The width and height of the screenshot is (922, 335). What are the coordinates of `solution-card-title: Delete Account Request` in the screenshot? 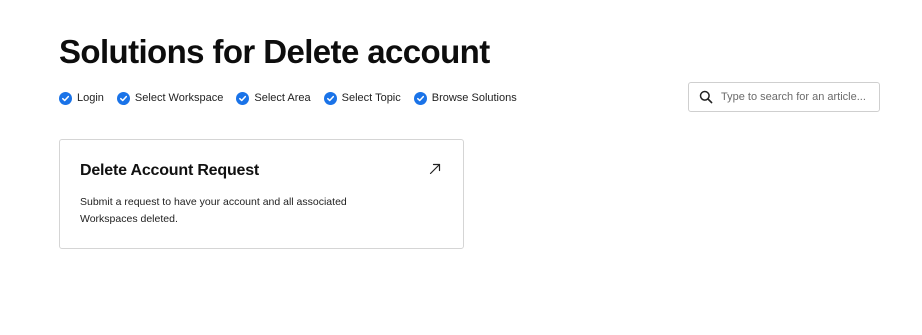 It's located at (170, 170).